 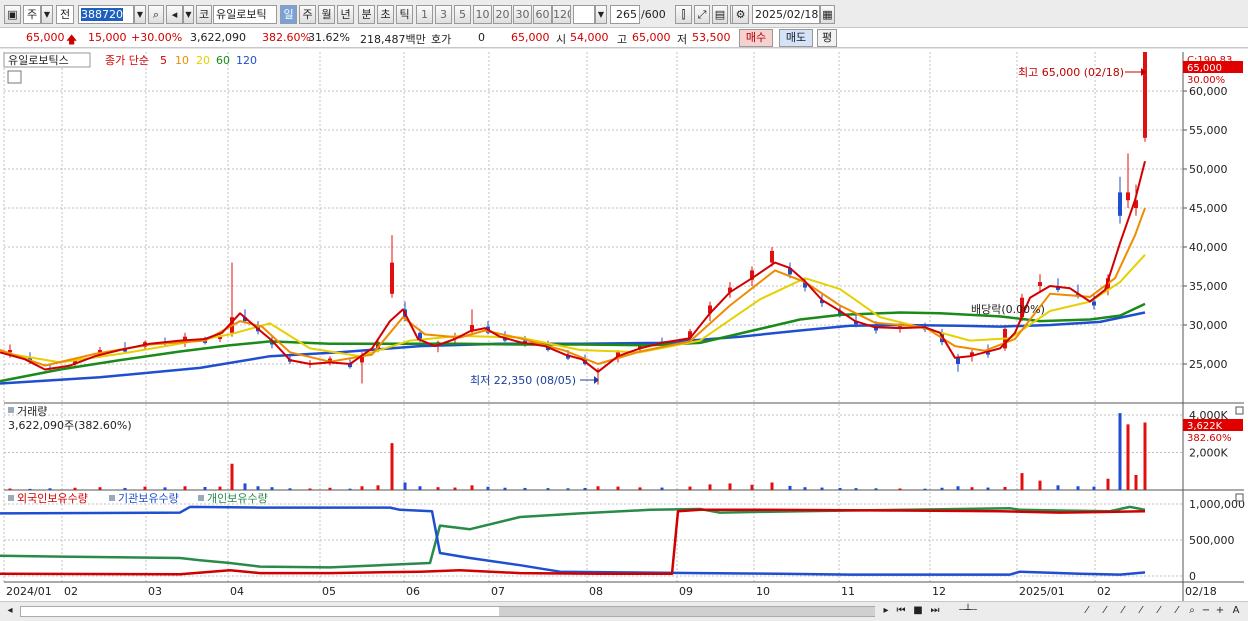 I want to click on ask-price: 65,000, so click(x=530, y=37).